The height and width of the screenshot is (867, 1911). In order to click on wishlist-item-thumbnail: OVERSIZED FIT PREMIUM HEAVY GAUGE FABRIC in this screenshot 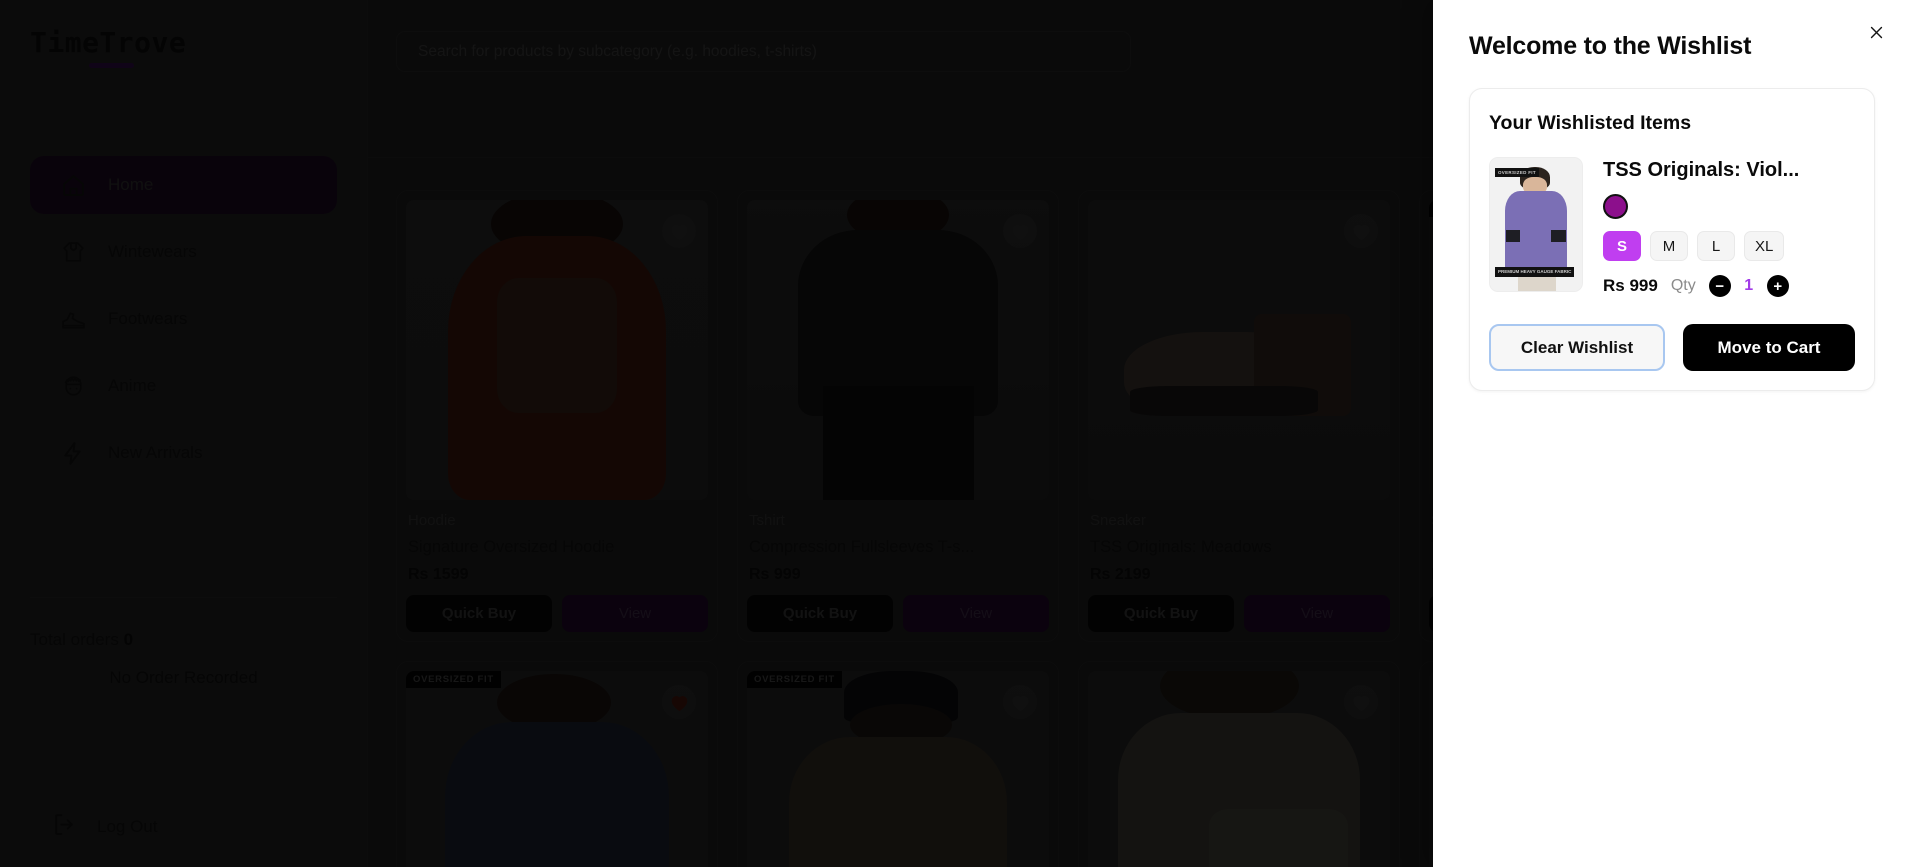, I will do `click(1536, 224)`.